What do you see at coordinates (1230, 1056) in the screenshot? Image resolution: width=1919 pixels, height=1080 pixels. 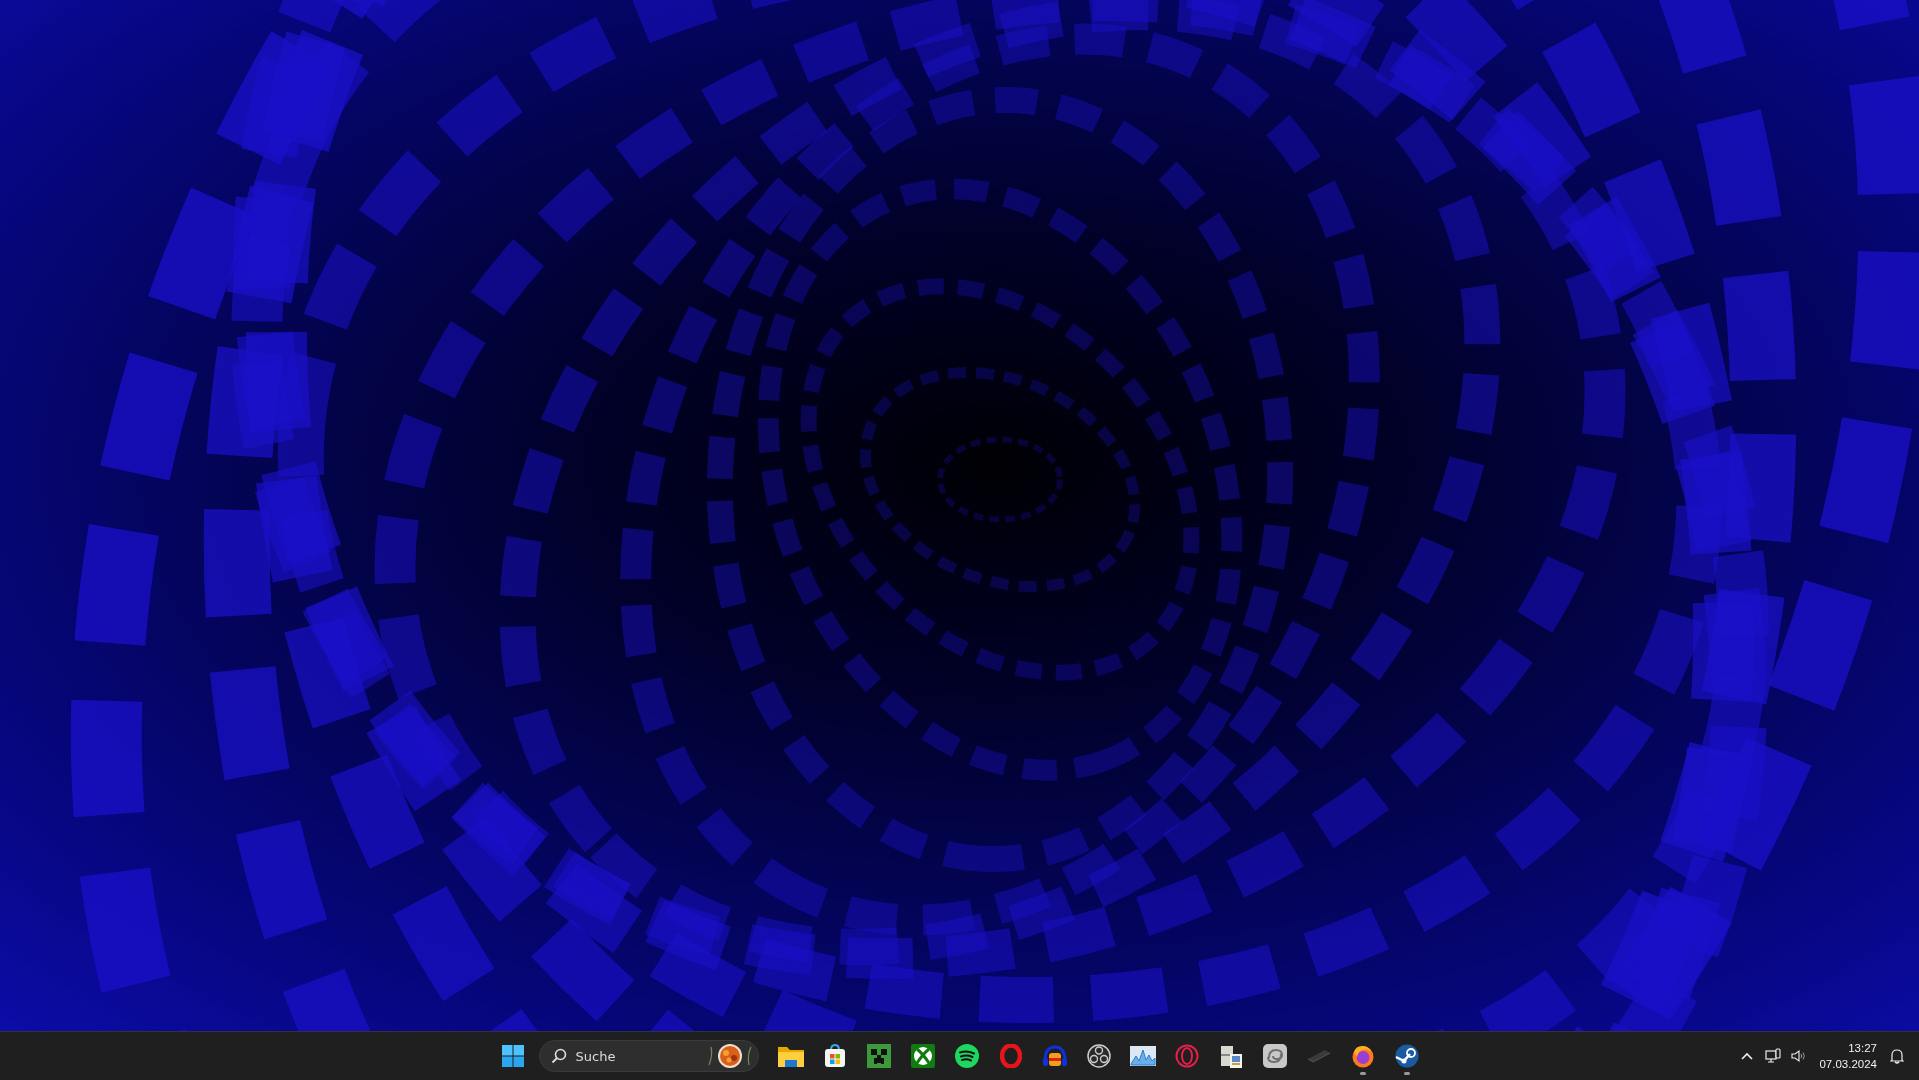 I see `scanner-icon` at bounding box center [1230, 1056].